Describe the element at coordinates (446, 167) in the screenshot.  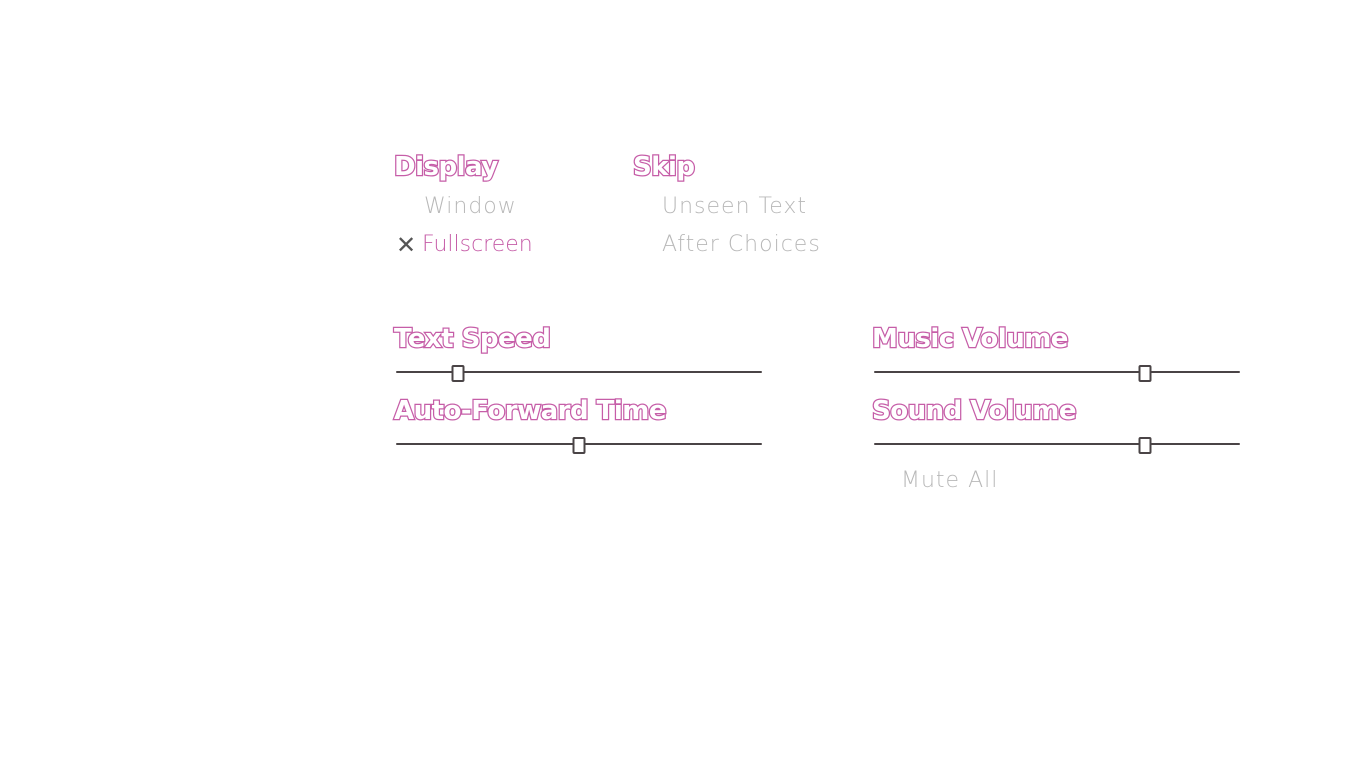
I see `display-title: Display` at that location.